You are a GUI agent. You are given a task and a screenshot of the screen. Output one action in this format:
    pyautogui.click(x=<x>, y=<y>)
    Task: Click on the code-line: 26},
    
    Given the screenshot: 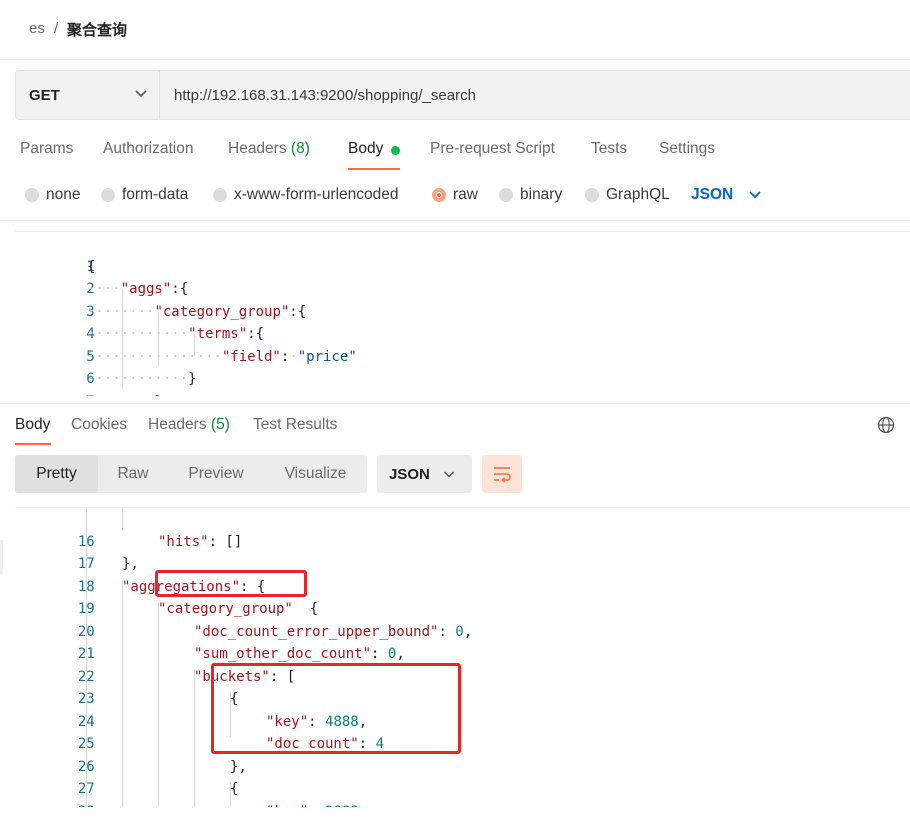 What is the action you would take?
    pyautogui.click(x=162, y=766)
    